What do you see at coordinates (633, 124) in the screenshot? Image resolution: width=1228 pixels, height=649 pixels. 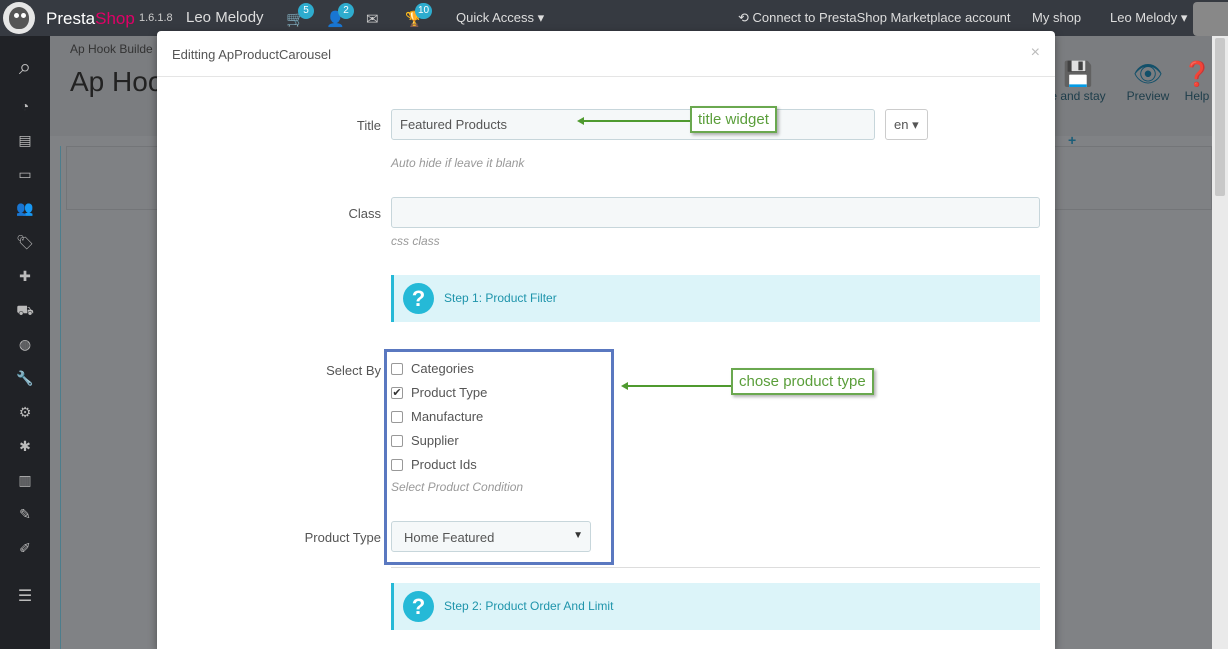 I see `title-input: Featured Products` at bounding box center [633, 124].